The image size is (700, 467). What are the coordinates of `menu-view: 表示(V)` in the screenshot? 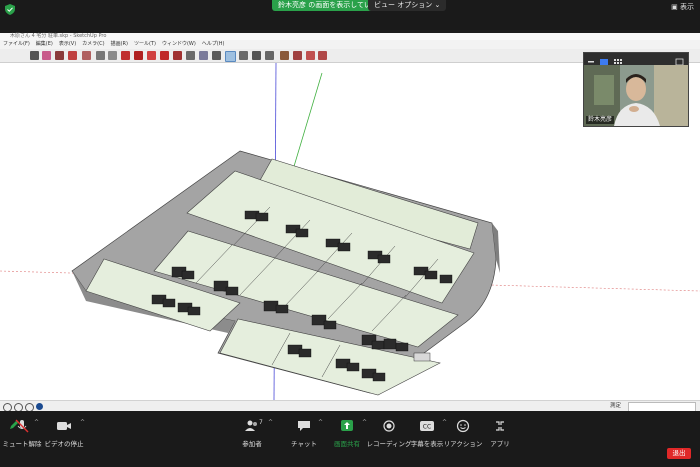 It's located at (67, 44).